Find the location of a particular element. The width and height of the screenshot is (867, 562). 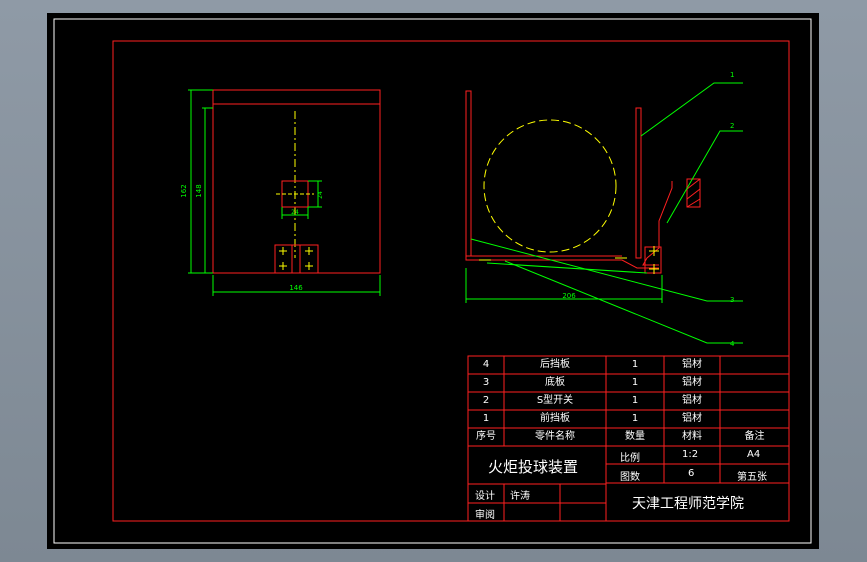

parts-cell-no: 3 is located at coordinates (486, 382).